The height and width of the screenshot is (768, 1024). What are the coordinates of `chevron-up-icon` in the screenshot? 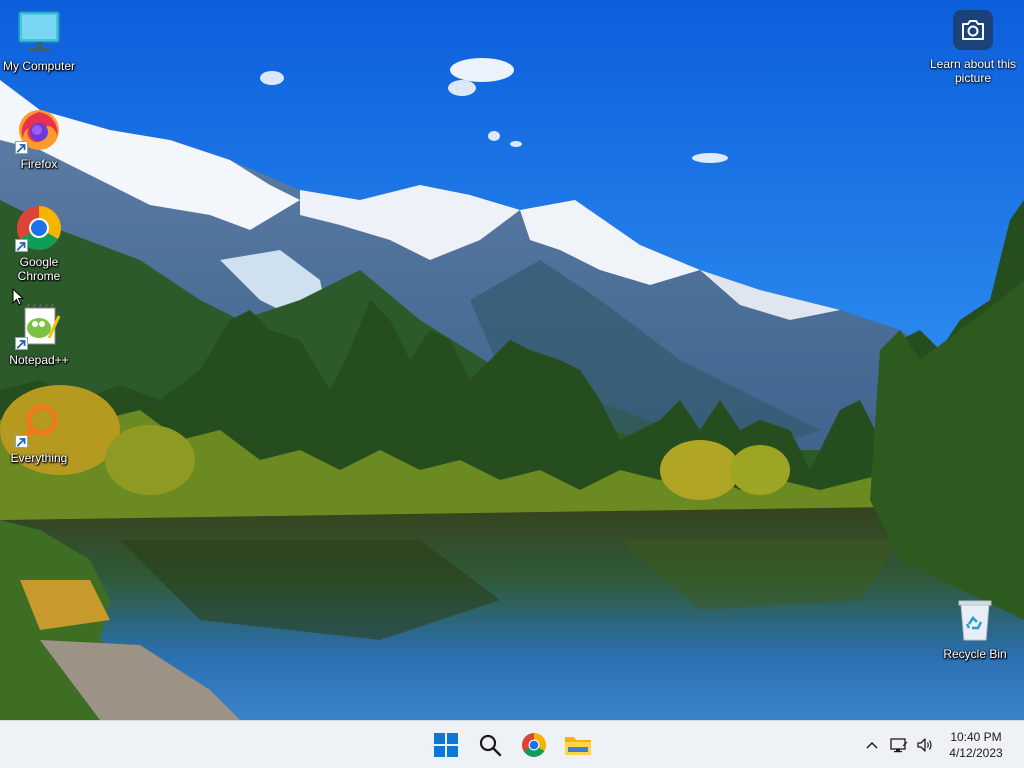 It's located at (872, 745).